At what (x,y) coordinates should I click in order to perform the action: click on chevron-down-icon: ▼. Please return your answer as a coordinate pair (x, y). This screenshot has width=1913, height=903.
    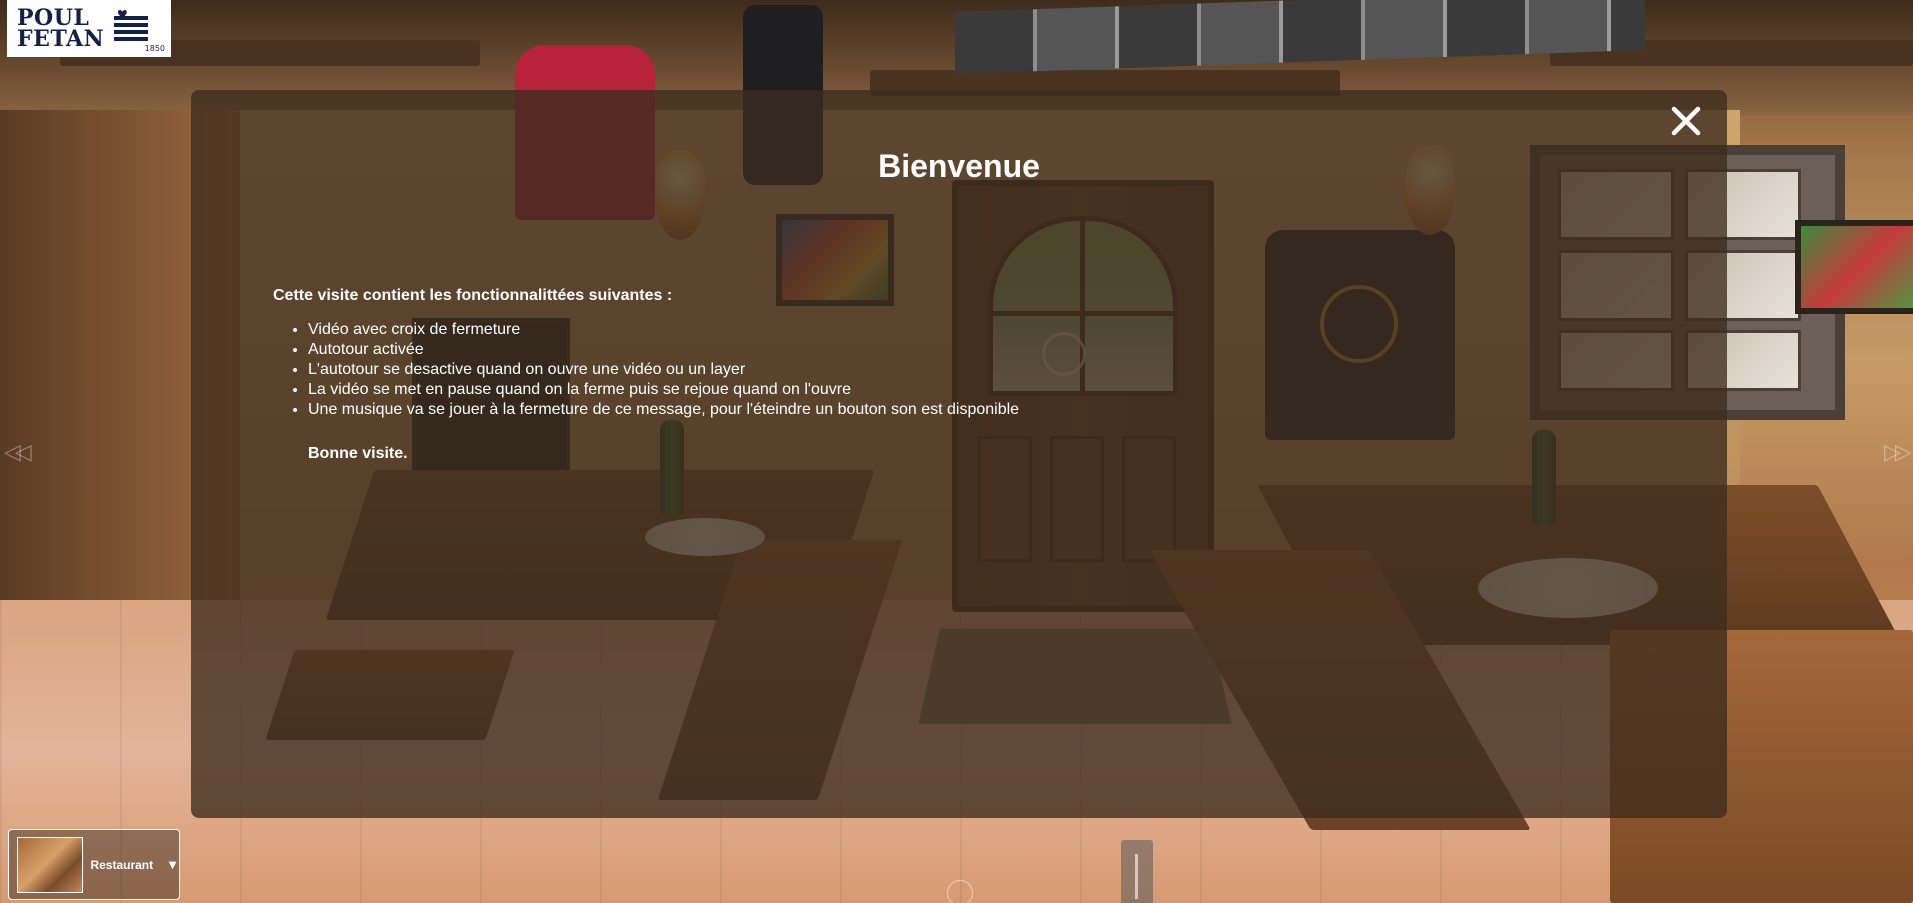
    Looking at the image, I should click on (172, 864).